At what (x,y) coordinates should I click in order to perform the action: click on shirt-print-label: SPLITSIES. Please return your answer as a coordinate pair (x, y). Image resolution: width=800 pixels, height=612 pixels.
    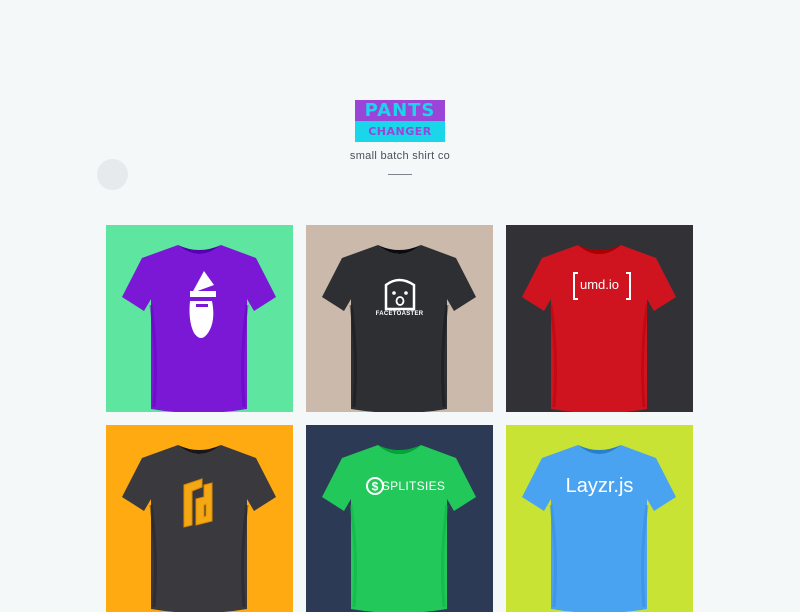
    Looking at the image, I should click on (413, 486).